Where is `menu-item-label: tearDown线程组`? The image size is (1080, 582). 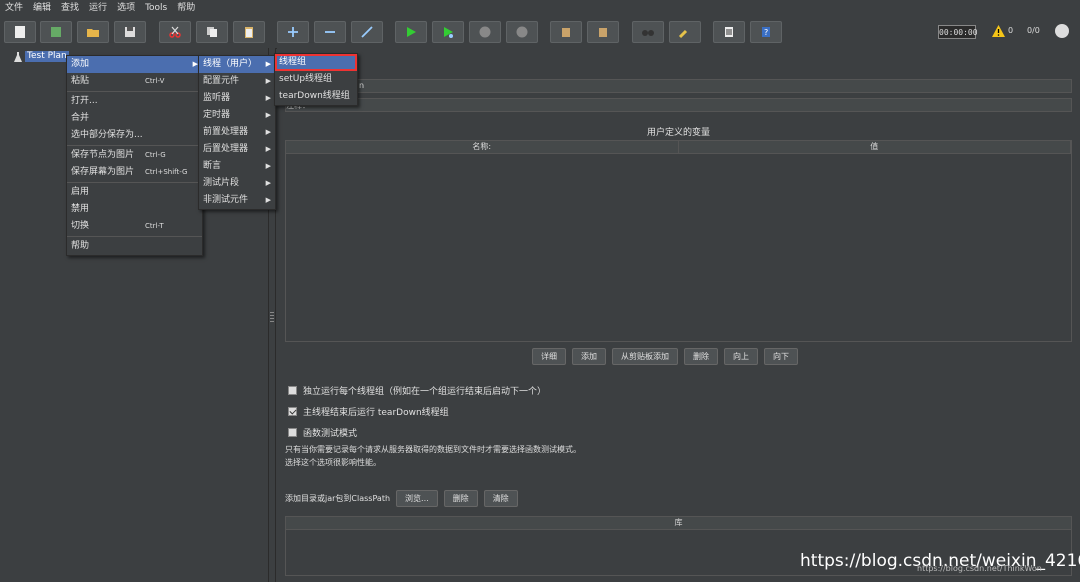 menu-item-label: tearDown线程组 is located at coordinates (314, 96).